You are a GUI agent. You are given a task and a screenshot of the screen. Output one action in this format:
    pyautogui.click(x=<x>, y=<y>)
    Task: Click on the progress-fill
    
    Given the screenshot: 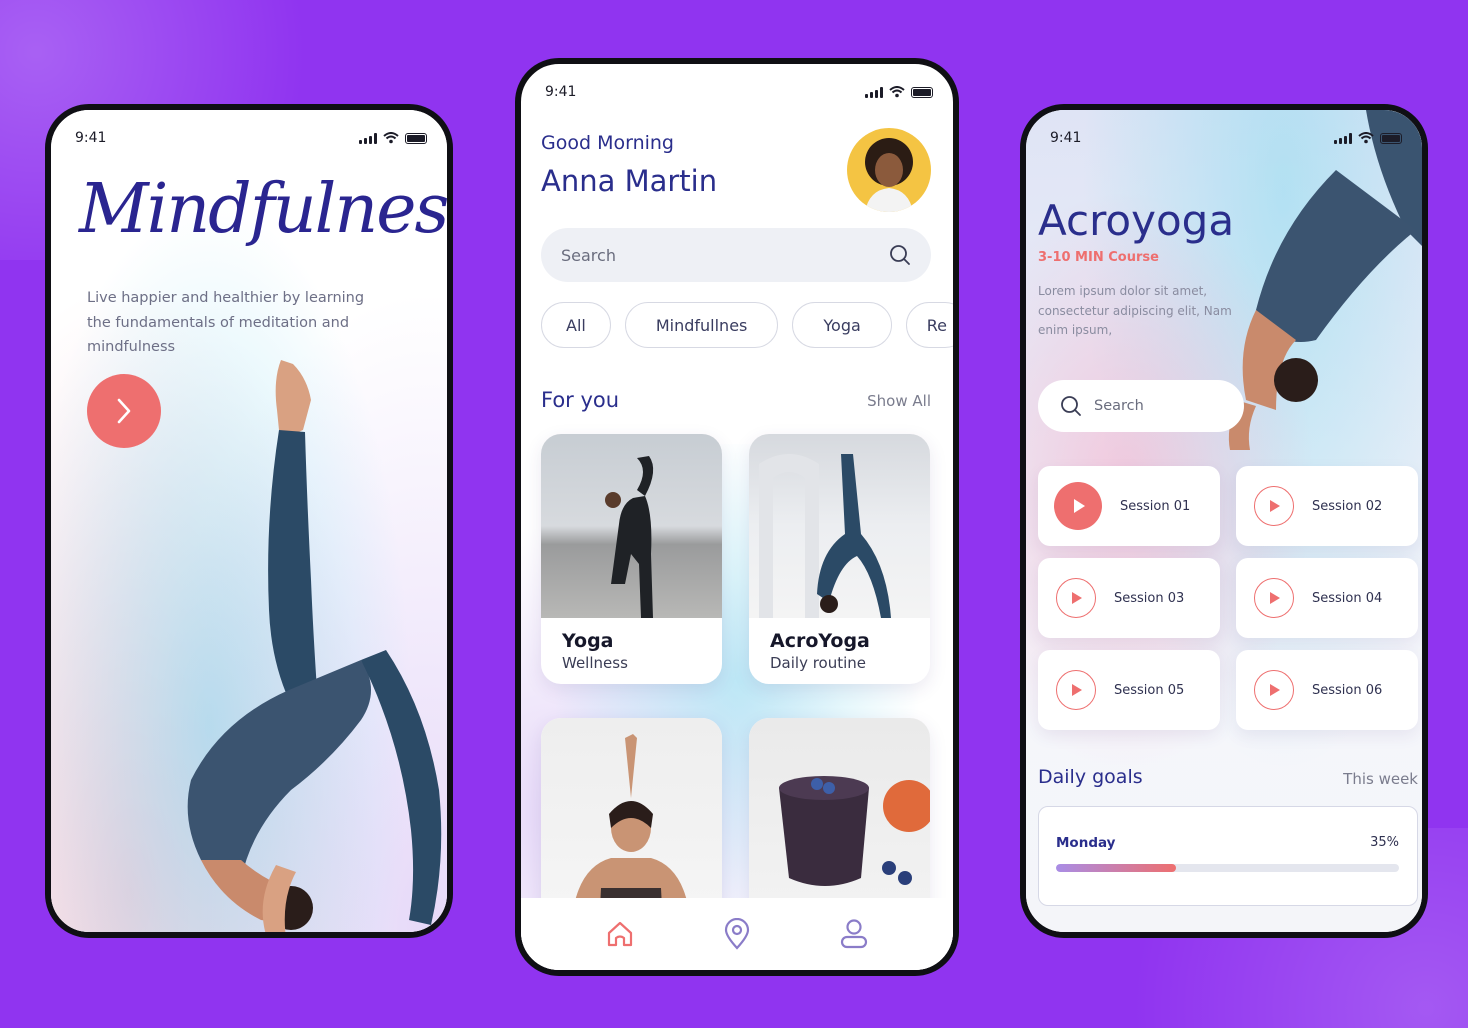 What is the action you would take?
    pyautogui.click(x=1116, y=868)
    